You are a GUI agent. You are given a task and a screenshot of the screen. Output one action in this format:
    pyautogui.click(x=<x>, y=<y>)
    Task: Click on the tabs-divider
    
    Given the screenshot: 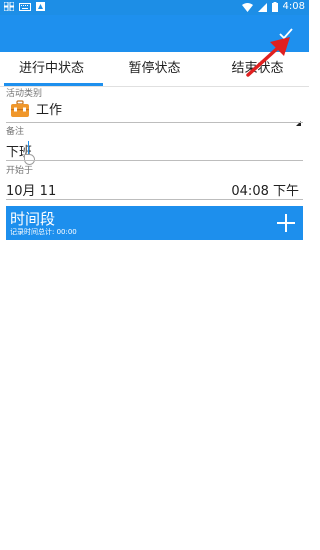 What is the action you would take?
    pyautogui.click(x=154, y=86)
    